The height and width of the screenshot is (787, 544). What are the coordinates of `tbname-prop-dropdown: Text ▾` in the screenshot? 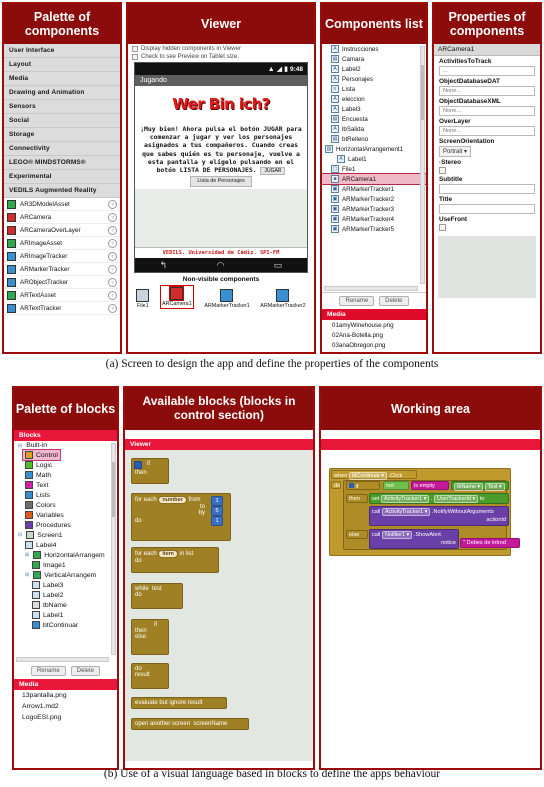 It's located at (494, 487).